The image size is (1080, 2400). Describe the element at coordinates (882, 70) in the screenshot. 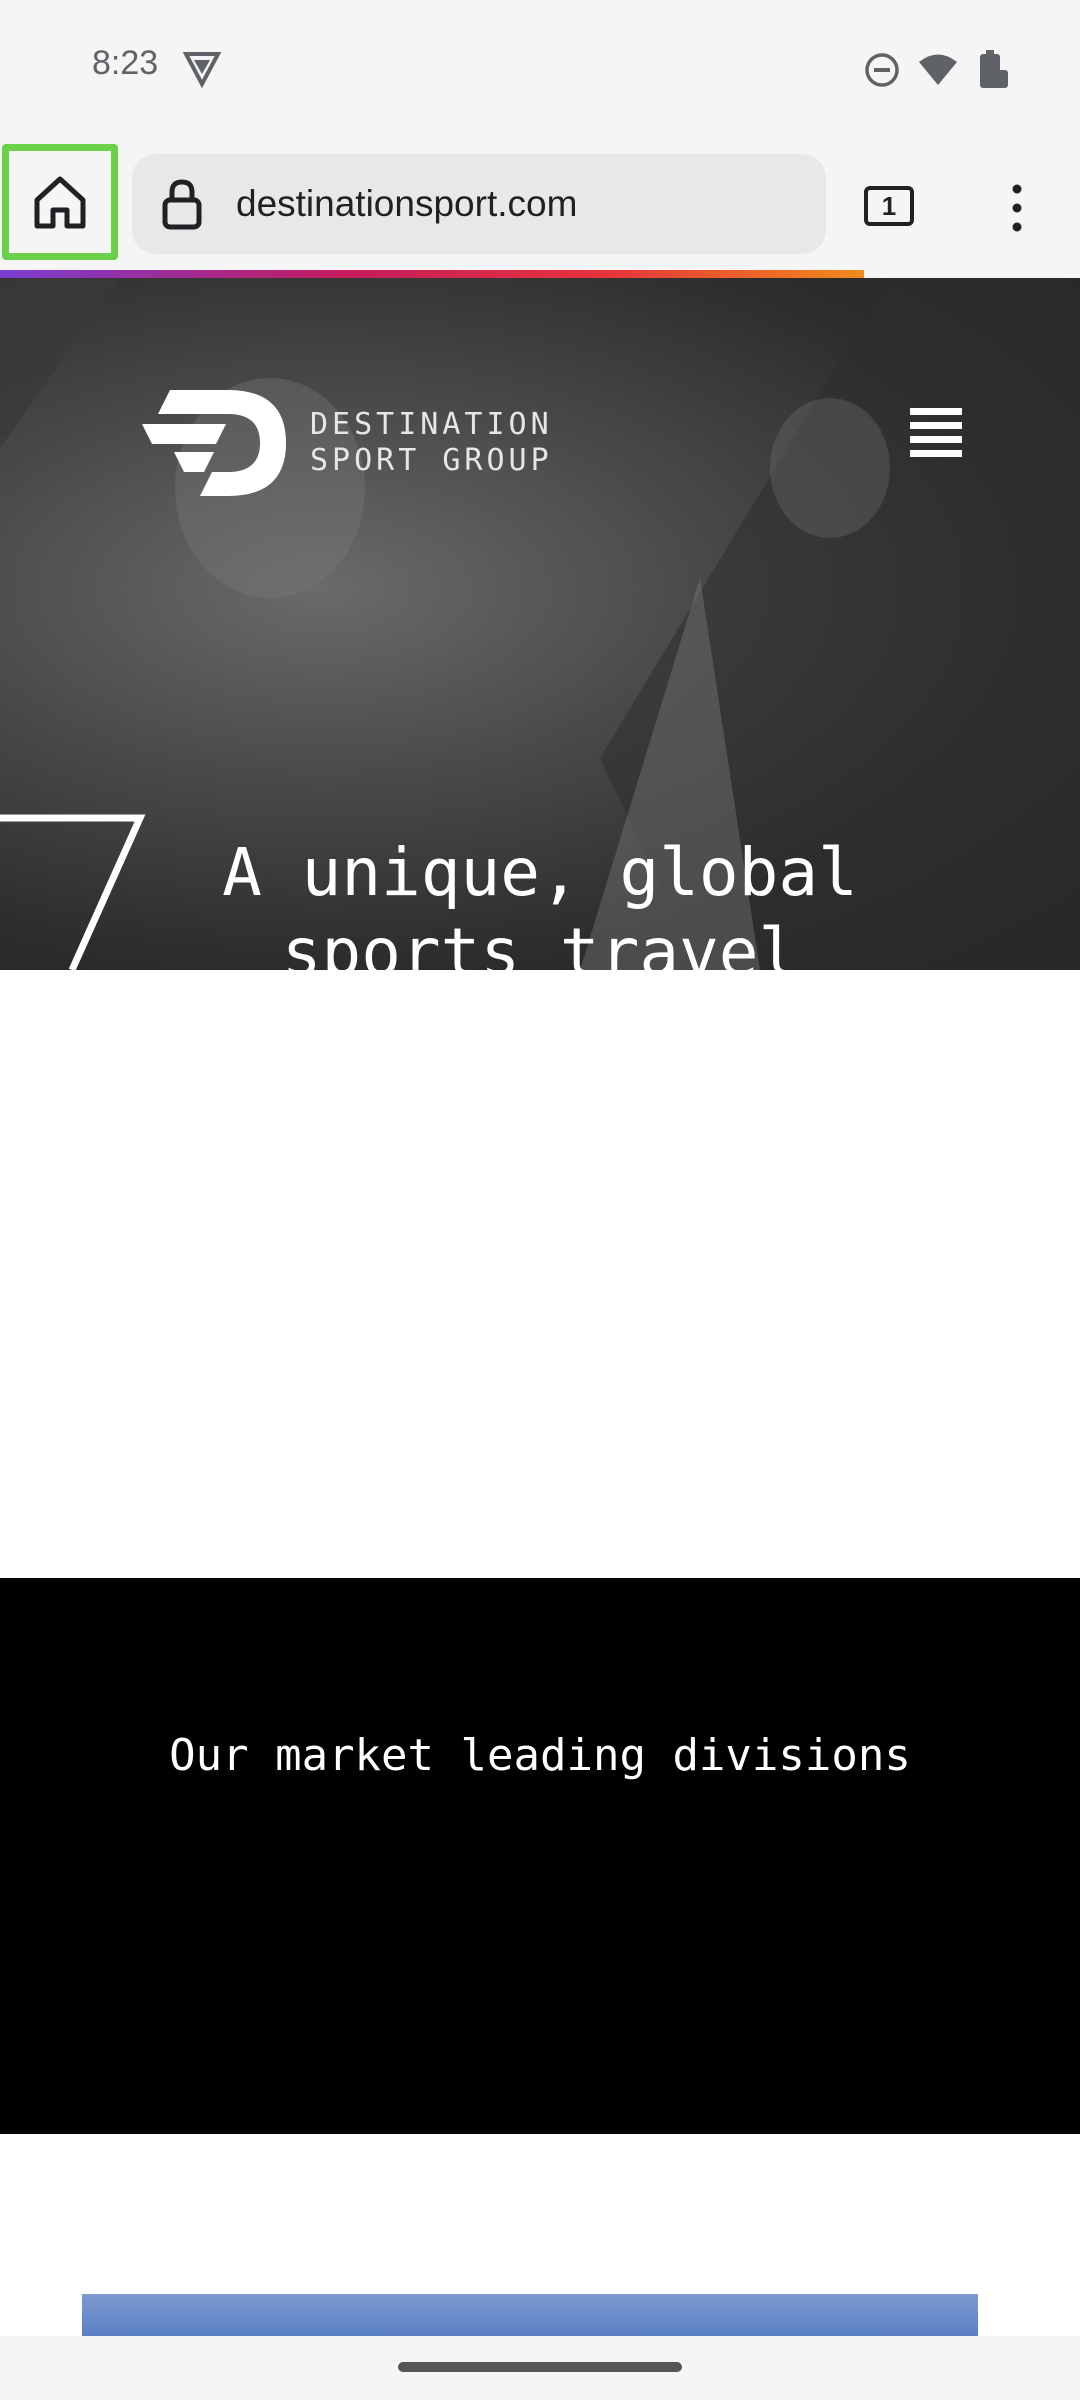

I see `do-not-disturb-icon` at that location.